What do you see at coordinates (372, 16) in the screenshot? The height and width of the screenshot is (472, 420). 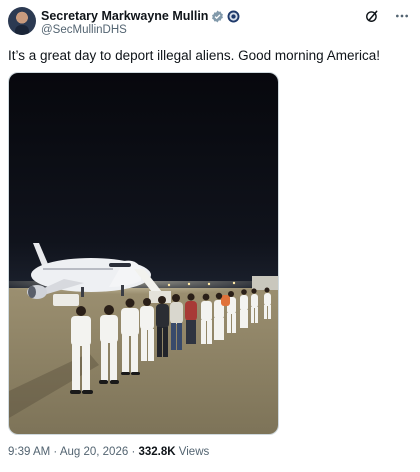 I see `grok-icon` at bounding box center [372, 16].